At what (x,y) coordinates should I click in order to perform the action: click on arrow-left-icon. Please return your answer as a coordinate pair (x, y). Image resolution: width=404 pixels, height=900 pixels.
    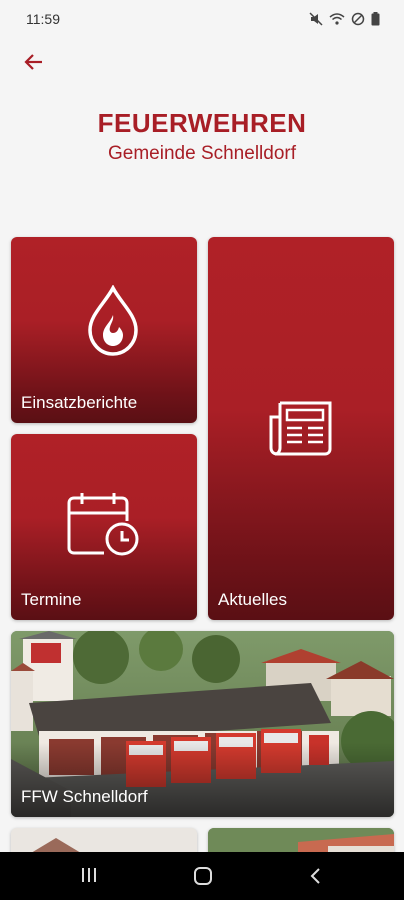
    Looking at the image, I should click on (33, 62).